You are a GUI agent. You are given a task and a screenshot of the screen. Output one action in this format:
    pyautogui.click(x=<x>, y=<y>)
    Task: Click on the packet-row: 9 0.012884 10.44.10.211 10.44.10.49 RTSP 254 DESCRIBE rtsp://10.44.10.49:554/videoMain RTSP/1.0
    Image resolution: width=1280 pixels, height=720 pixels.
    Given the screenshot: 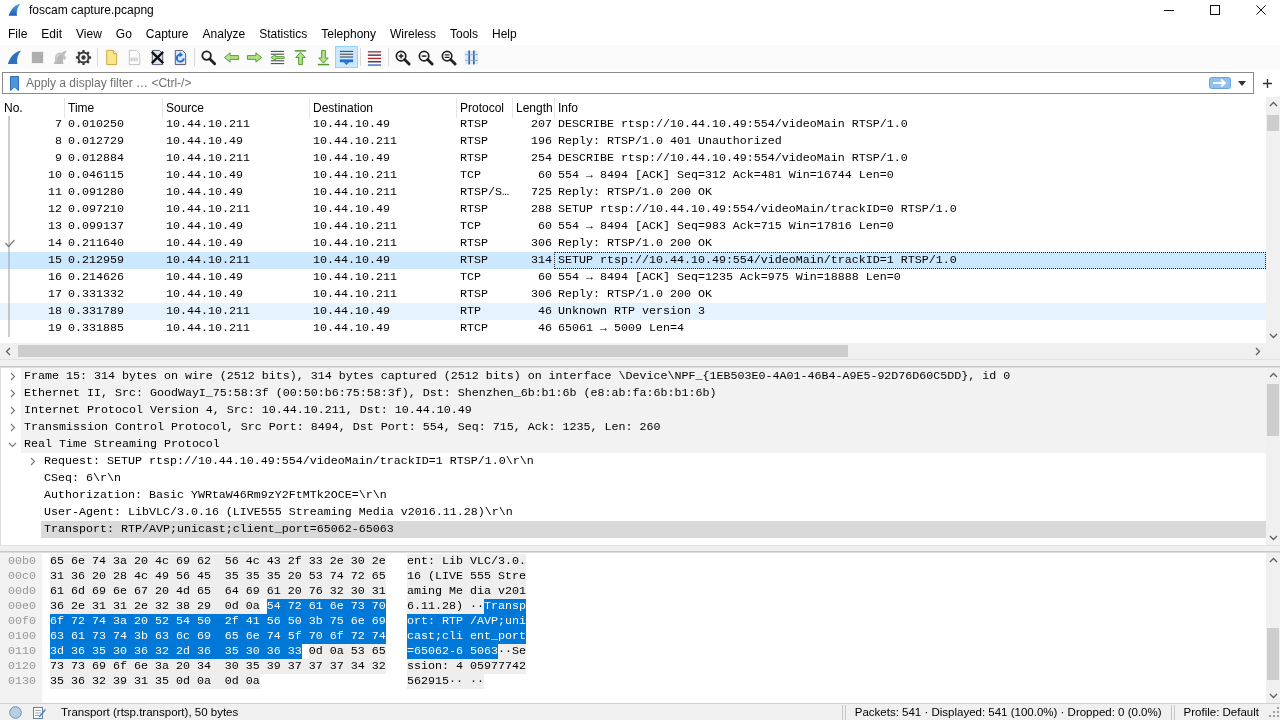 What is the action you would take?
    pyautogui.click(x=633, y=158)
    